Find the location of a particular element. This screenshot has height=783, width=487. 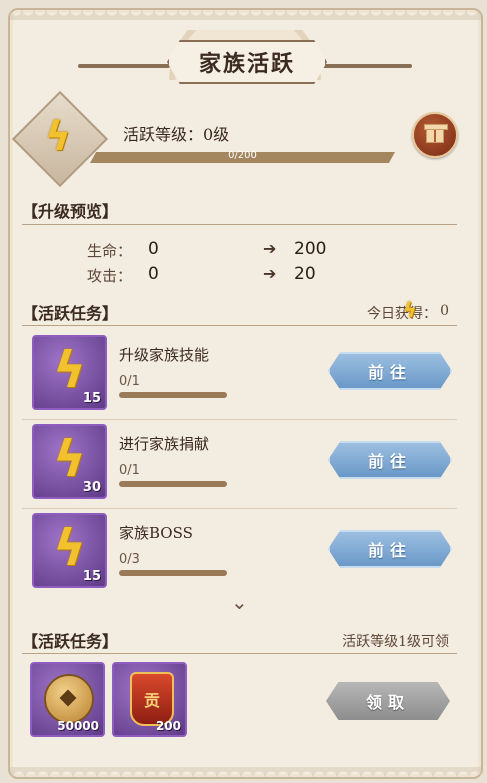

stat-next-atk: 20 is located at coordinates (305, 274).